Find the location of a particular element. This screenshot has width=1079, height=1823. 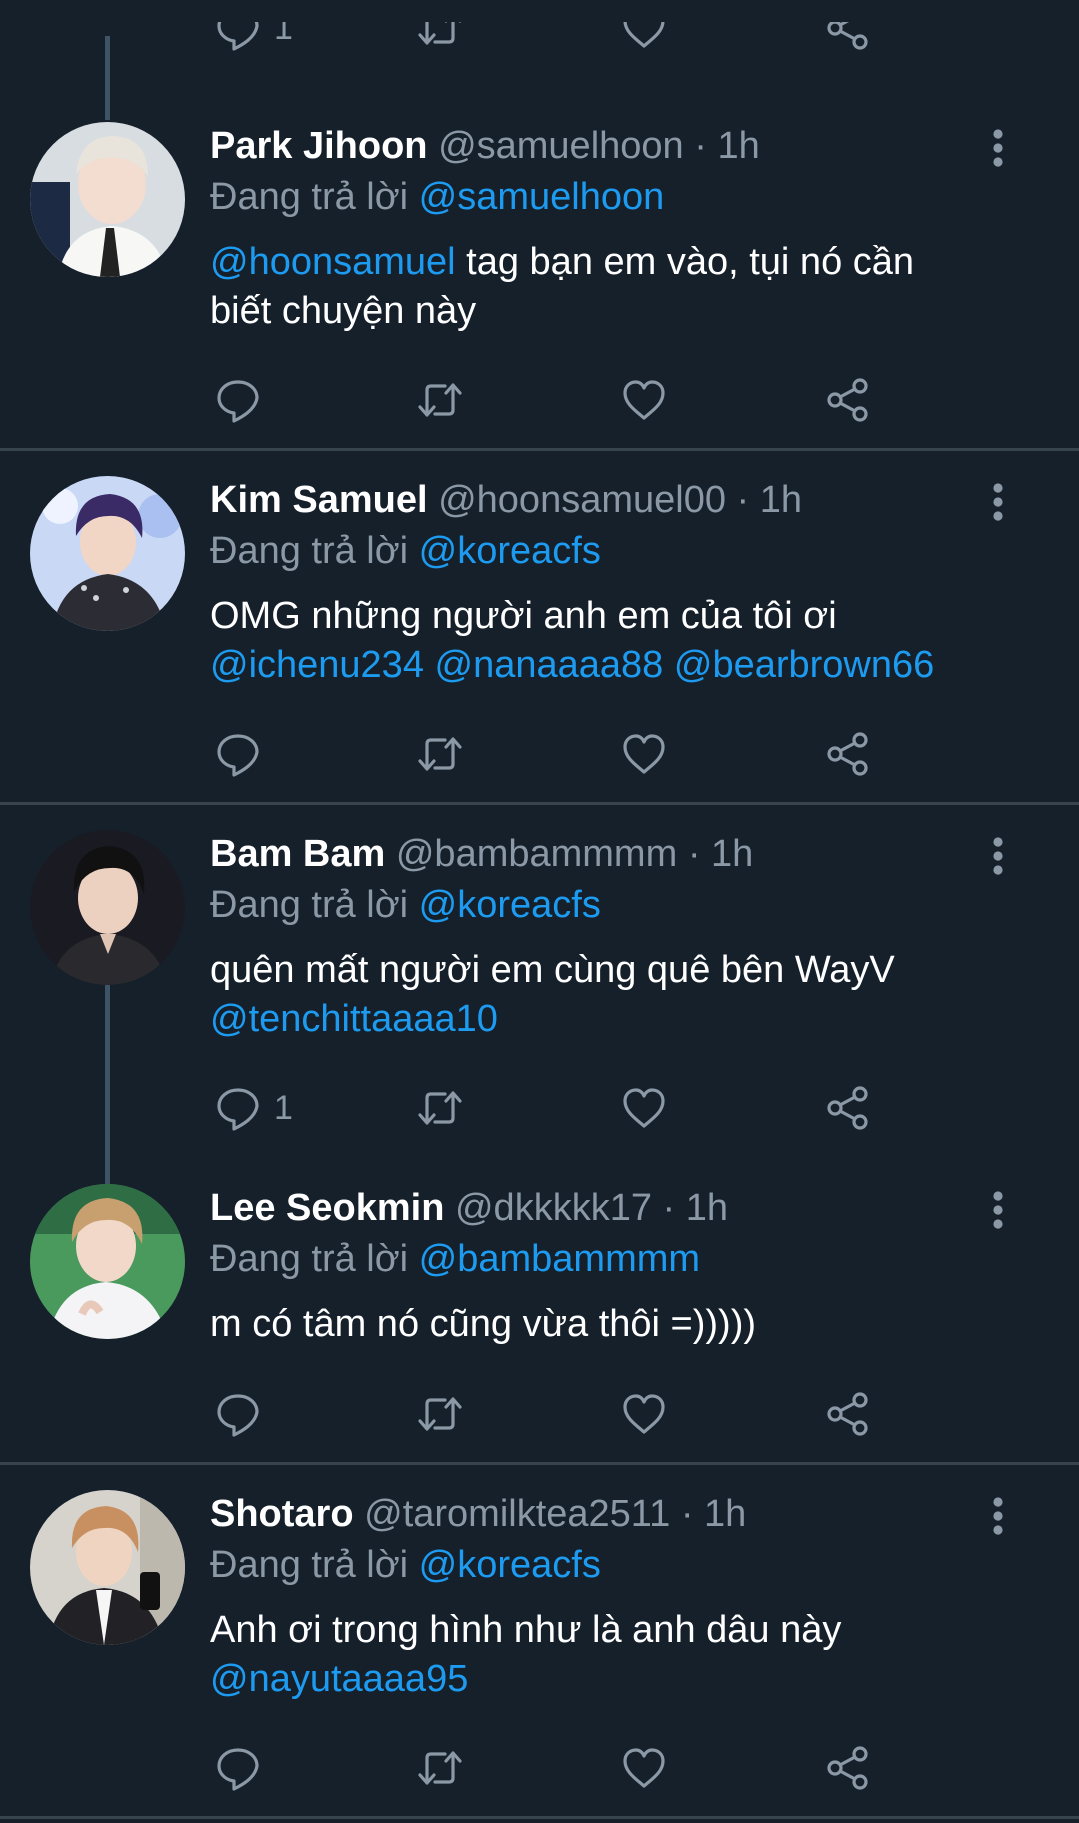

display-name: Park Jihoon is located at coordinates (319, 146).